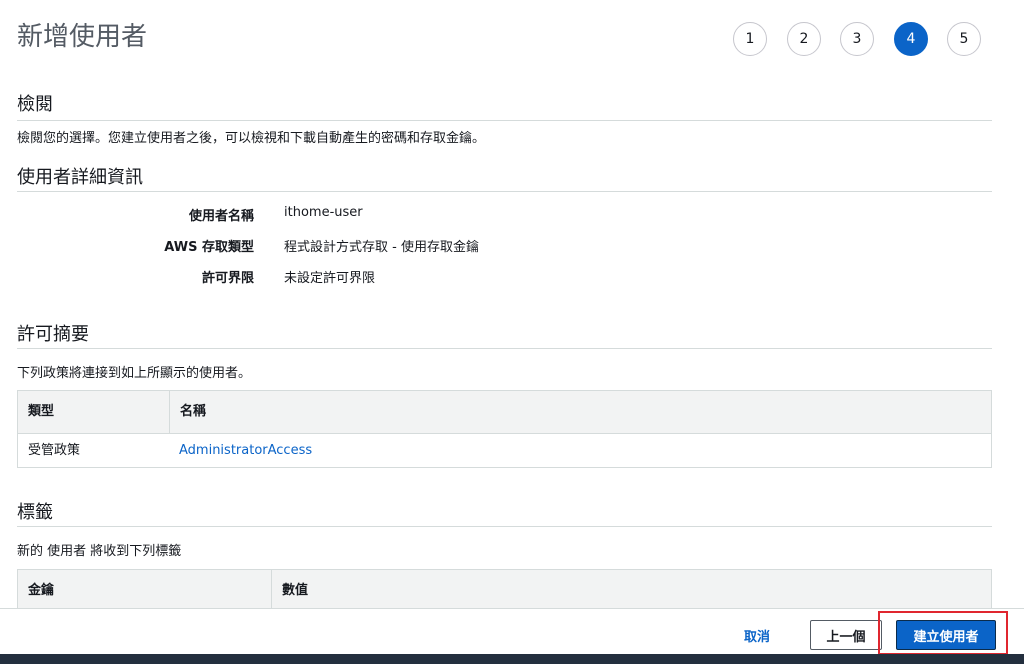  Describe the element at coordinates (943, 633) in the screenshot. I see `highlight-box` at that location.